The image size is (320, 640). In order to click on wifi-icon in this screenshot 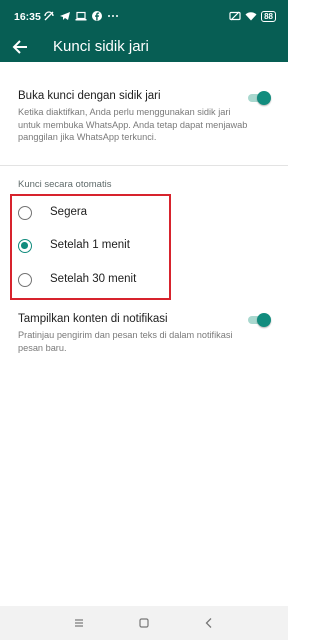, I will do `click(251, 16)`.